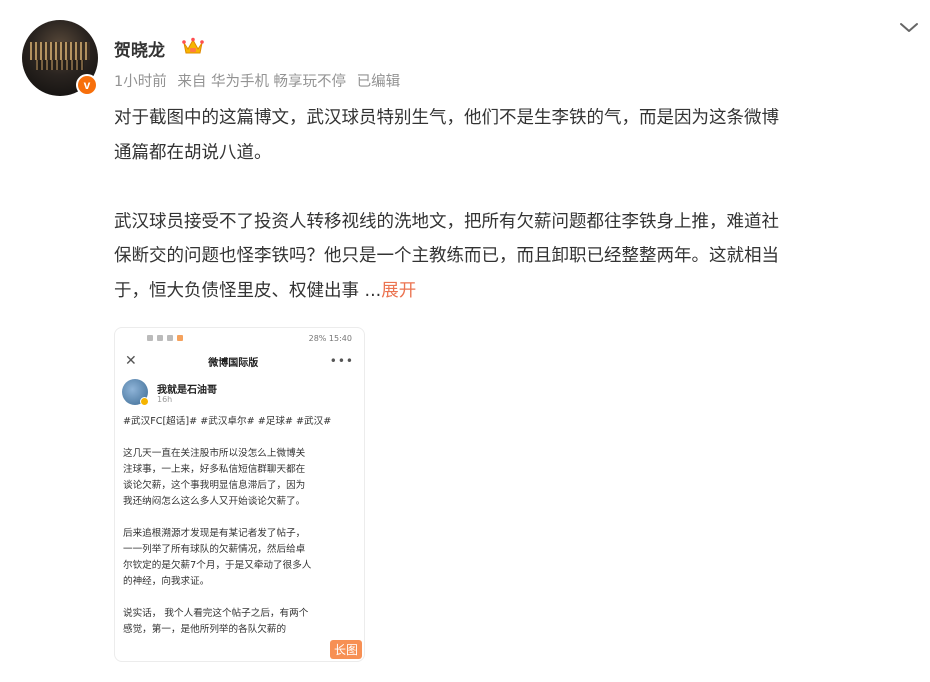 This screenshot has height=682, width=930. Describe the element at coordinates (140, 82) in the screenshot. I see `post-time: 1小时前` at that location.